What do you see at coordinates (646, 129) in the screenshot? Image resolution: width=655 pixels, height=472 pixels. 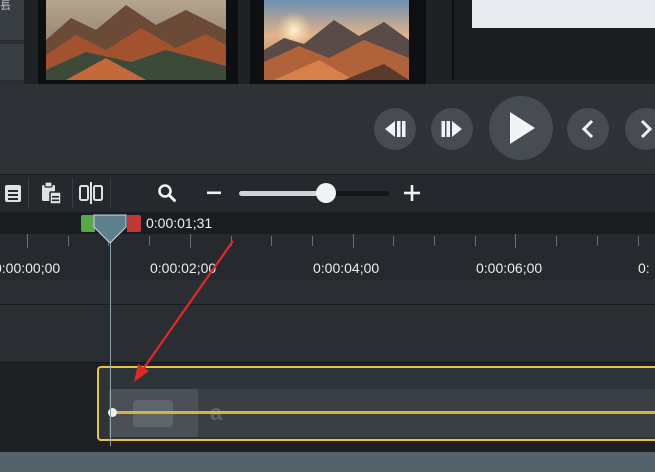 I see `chevron-right-icon` at bounding box center [646, 129].